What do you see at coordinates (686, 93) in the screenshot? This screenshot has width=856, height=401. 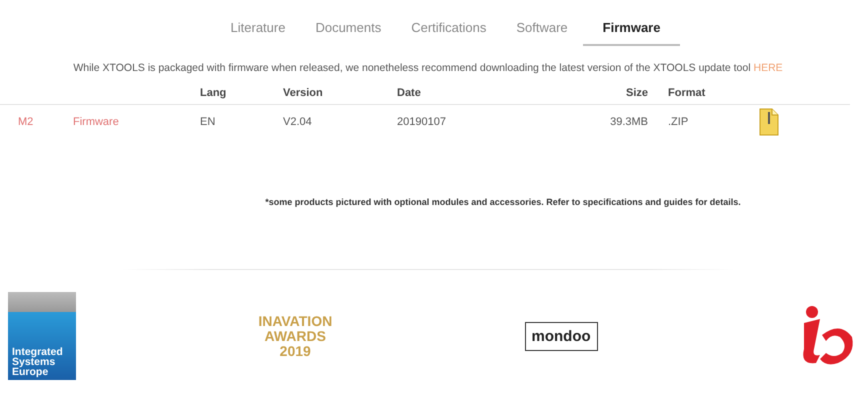 I see `column-header: Format` at bounding box center [686, 93].